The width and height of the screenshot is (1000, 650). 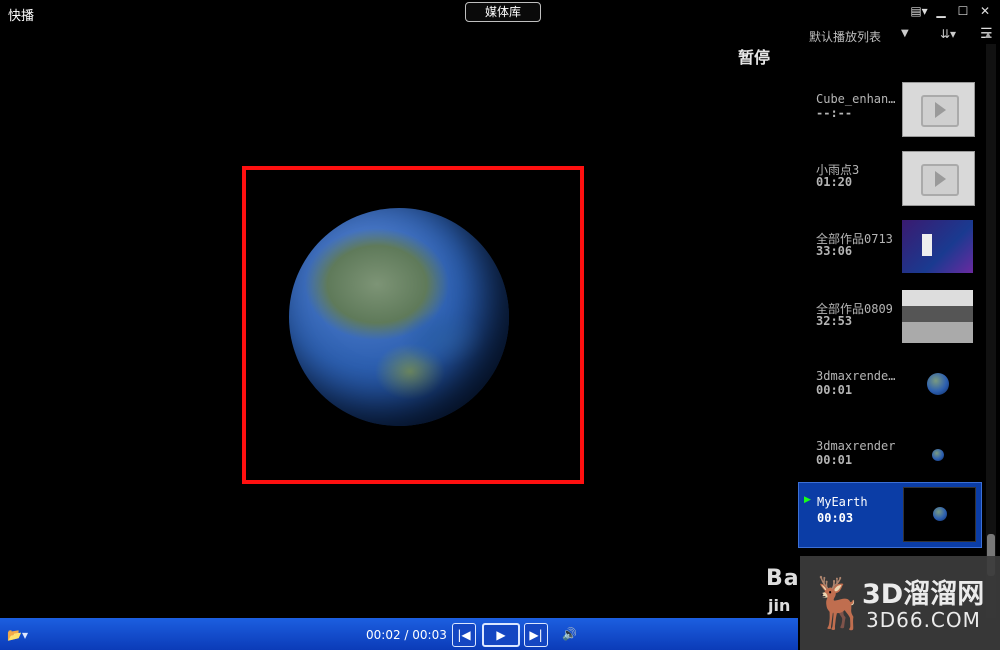 I want to click on playlist-title: 默认播放列表, so click(x=845, y=36).